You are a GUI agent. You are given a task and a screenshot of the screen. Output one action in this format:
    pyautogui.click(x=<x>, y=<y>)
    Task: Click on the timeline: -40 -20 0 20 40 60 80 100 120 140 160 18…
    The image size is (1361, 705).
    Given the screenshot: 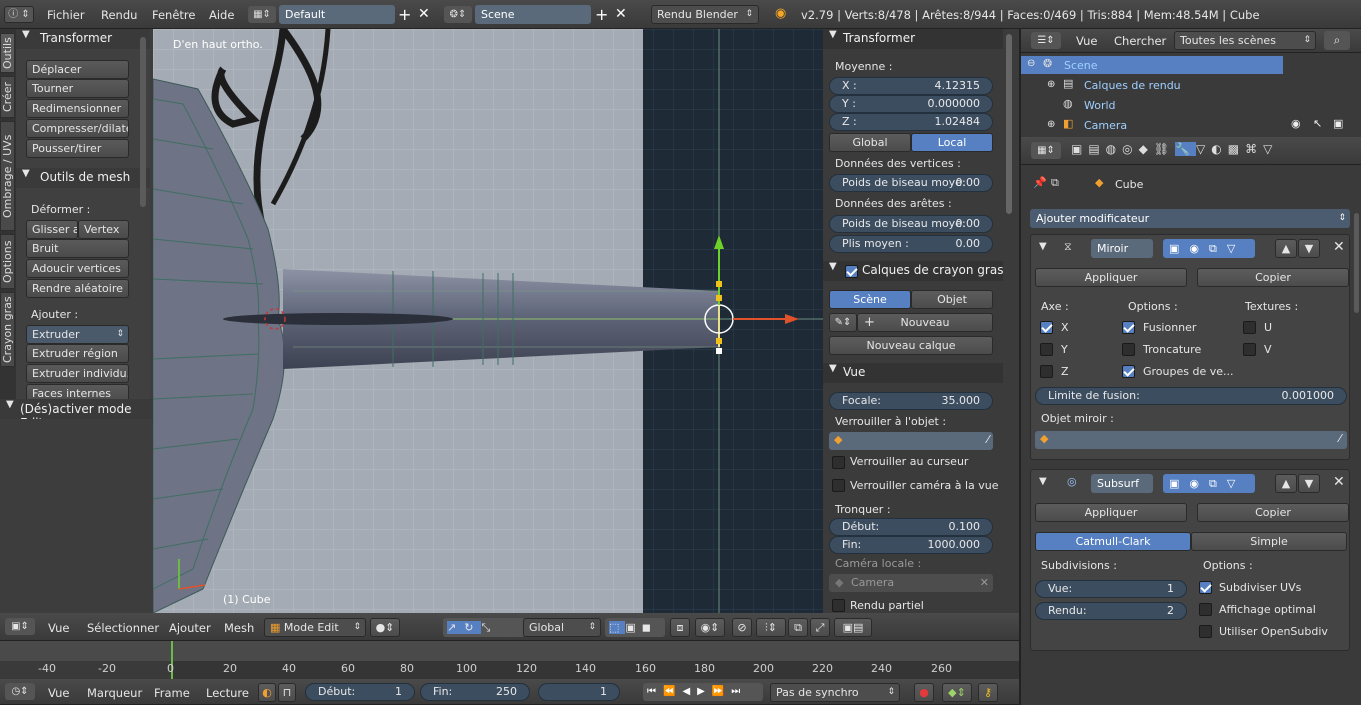 What is the action you would take?
    pyautogui.click(x=509, y=660)
    